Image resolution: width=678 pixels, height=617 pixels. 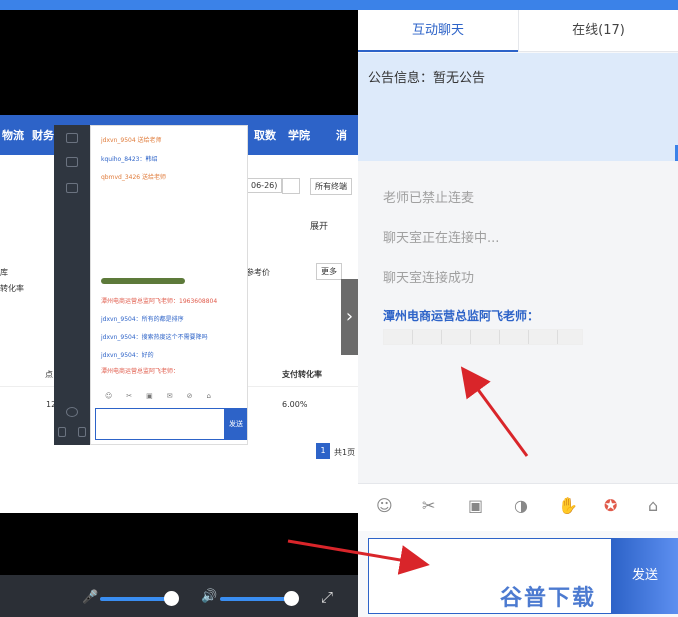 What do you see at coordinates (160, 424) in the screenshot?
I see `mini-input` at bounding box center [160, 424].